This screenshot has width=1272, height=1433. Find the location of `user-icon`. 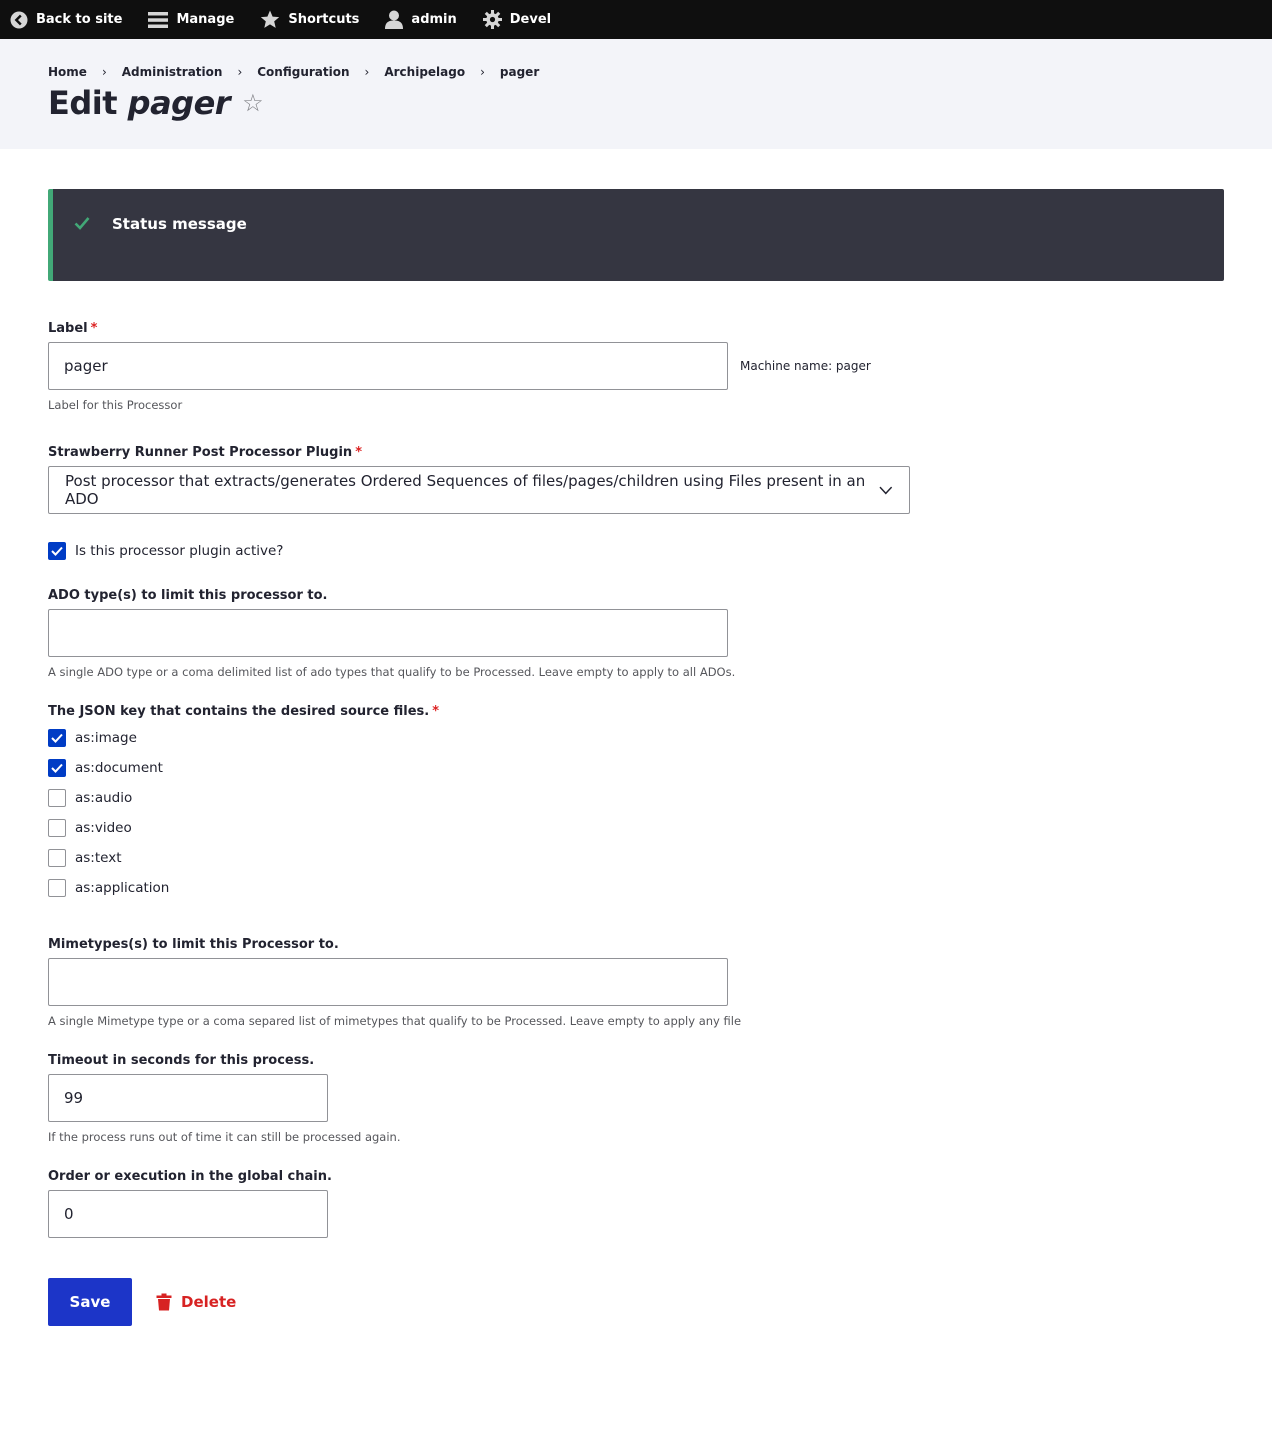

user-icon is located at coordinates (394, 19).